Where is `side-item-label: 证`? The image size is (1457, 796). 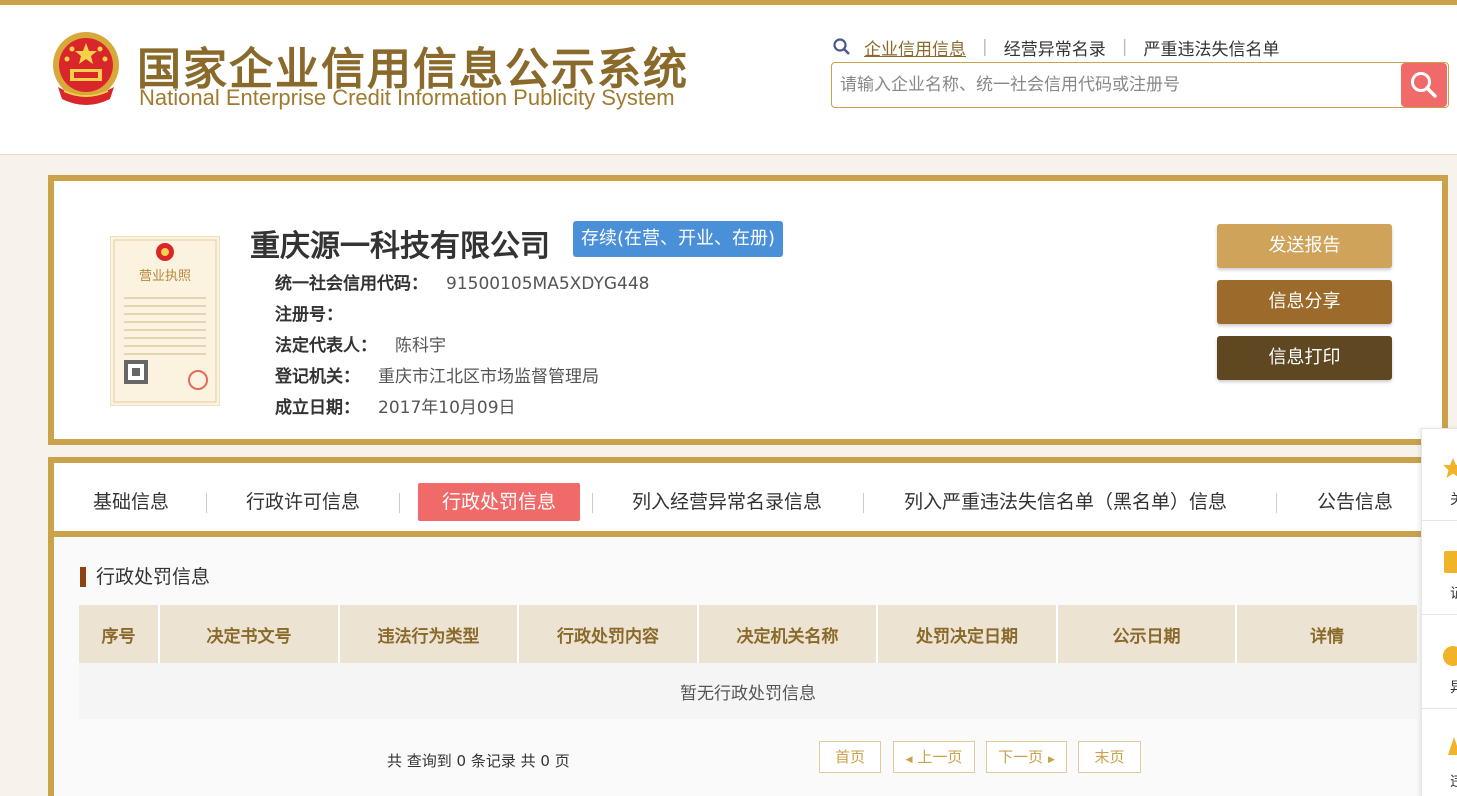
side-item-label: 证 is located at coordinates (1453, 593).